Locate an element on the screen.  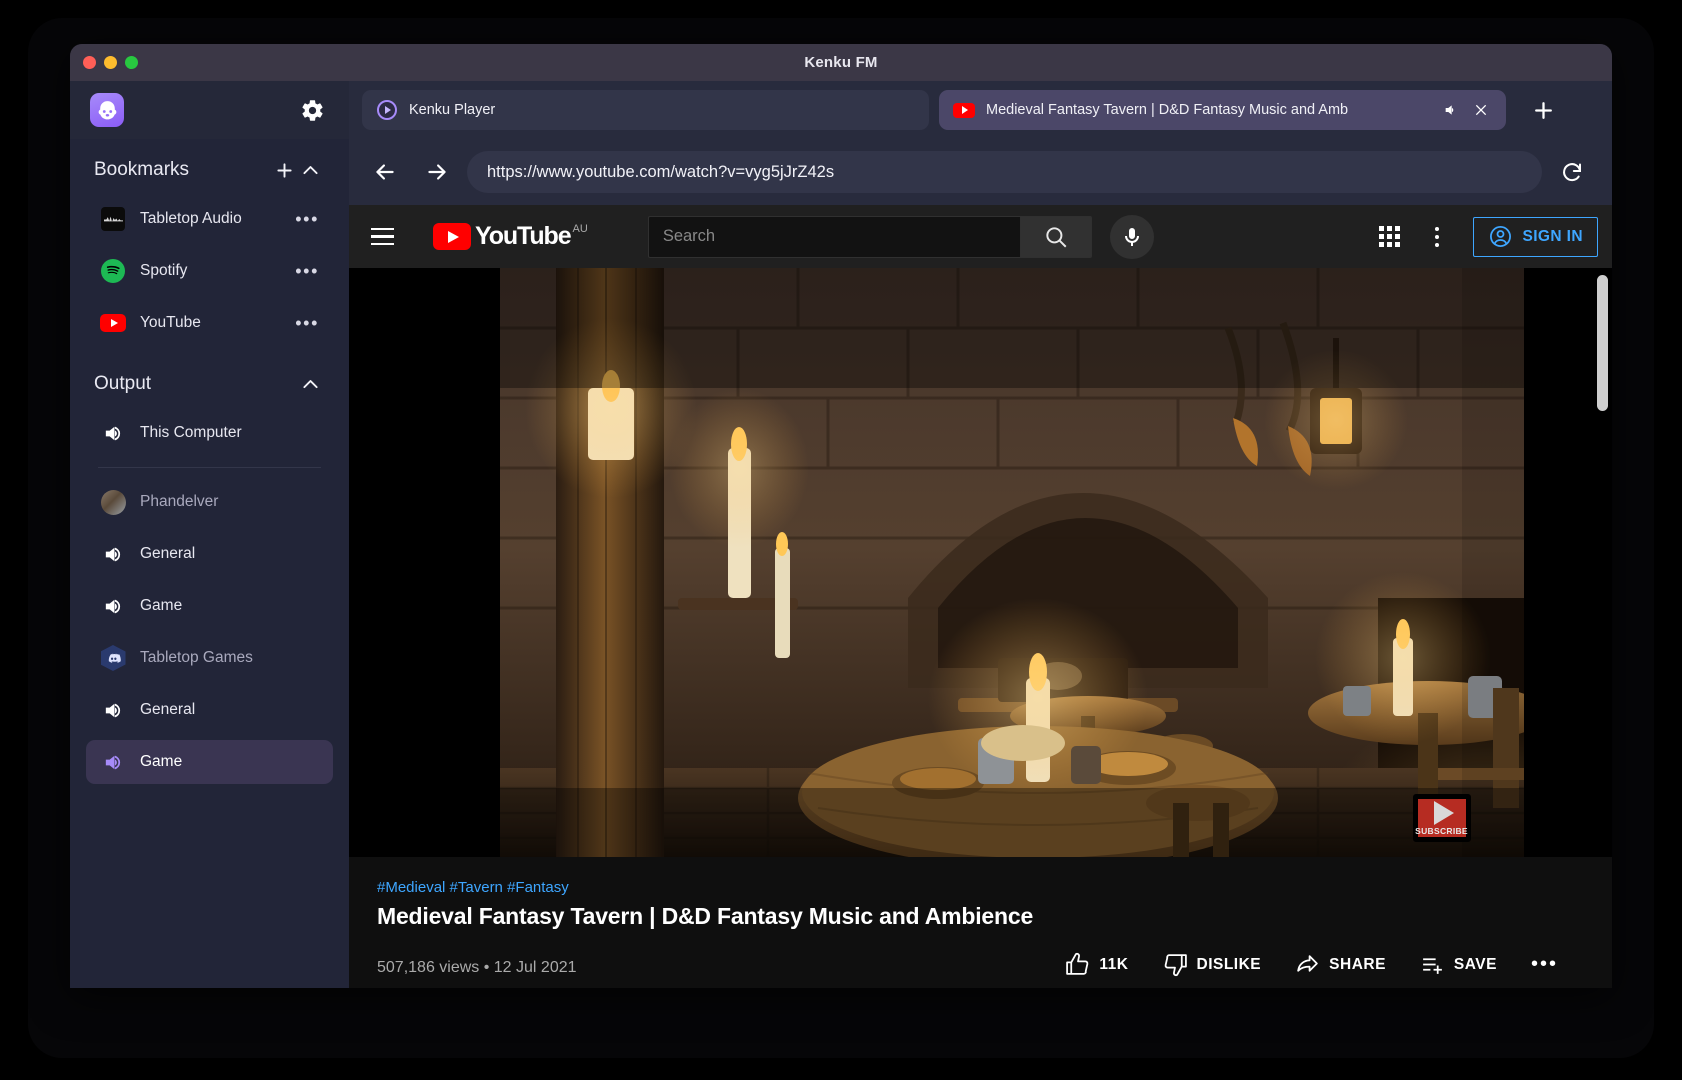
share-button: SHARE is located at coordinates (1340, 964).